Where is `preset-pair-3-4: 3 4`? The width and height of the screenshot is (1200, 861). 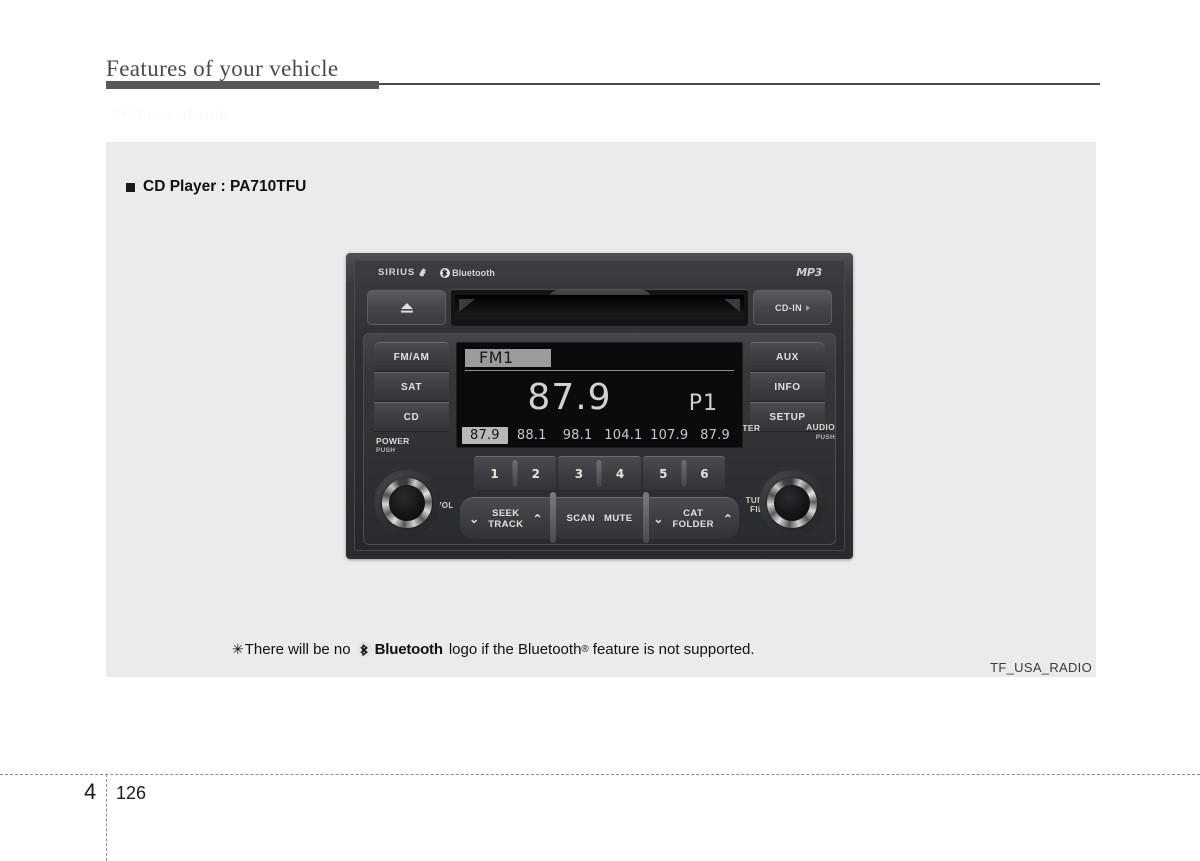
preset-pair-3-4: 3 4 is located at coordinates (599, 473).